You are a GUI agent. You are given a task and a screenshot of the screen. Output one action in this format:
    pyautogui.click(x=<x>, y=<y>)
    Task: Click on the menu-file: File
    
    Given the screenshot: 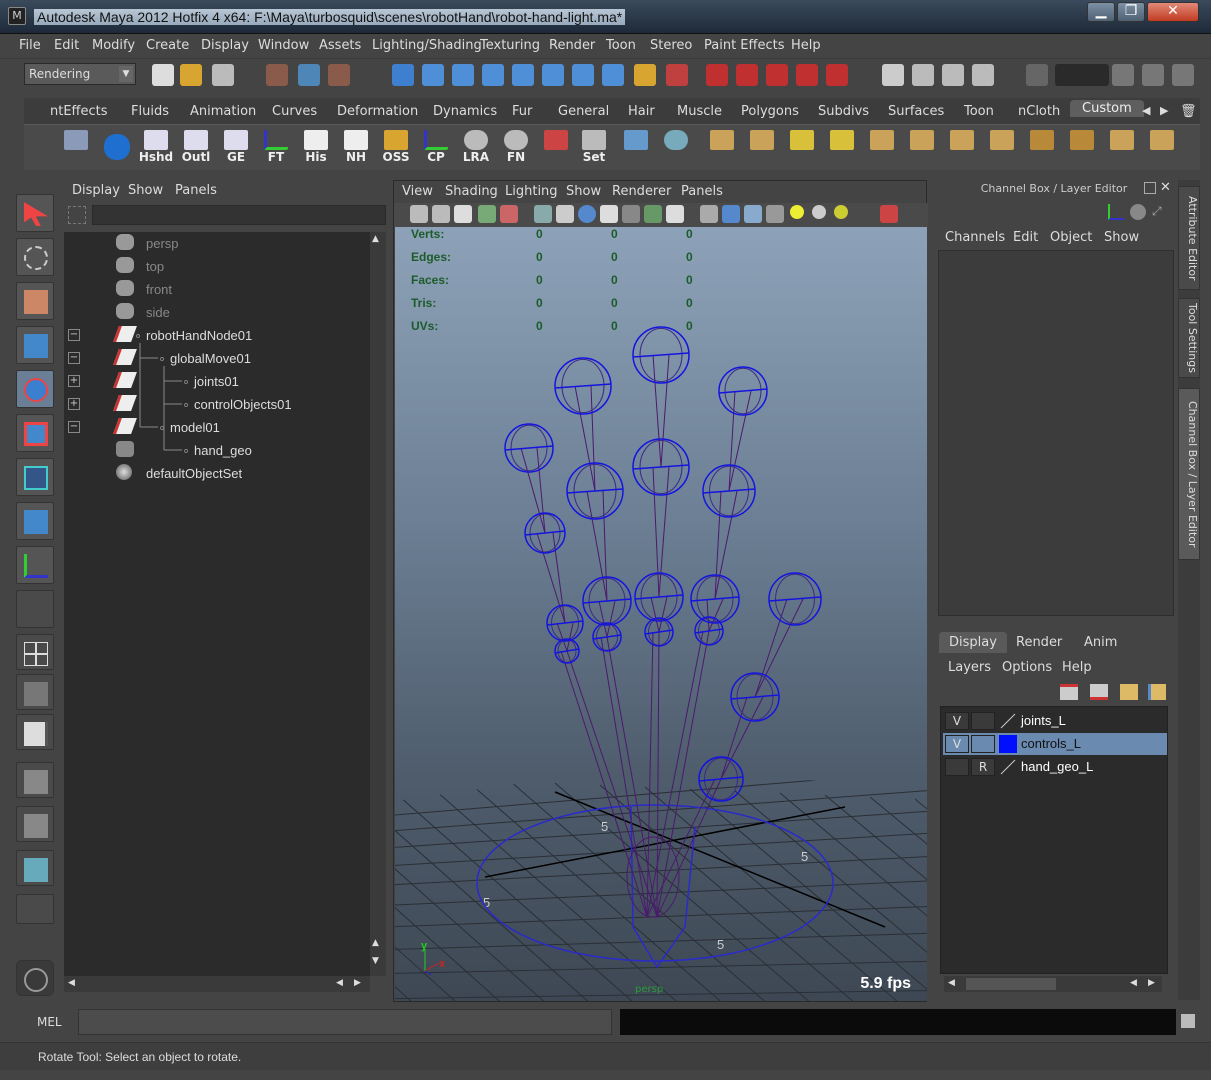 What is the action you would take?
    pyautogui.click(x=30, y=45)
    